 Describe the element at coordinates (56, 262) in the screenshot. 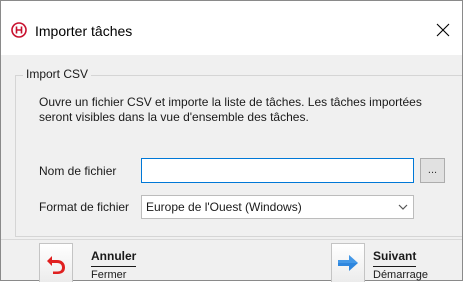

I see `undo-arrow-icon` at that location.